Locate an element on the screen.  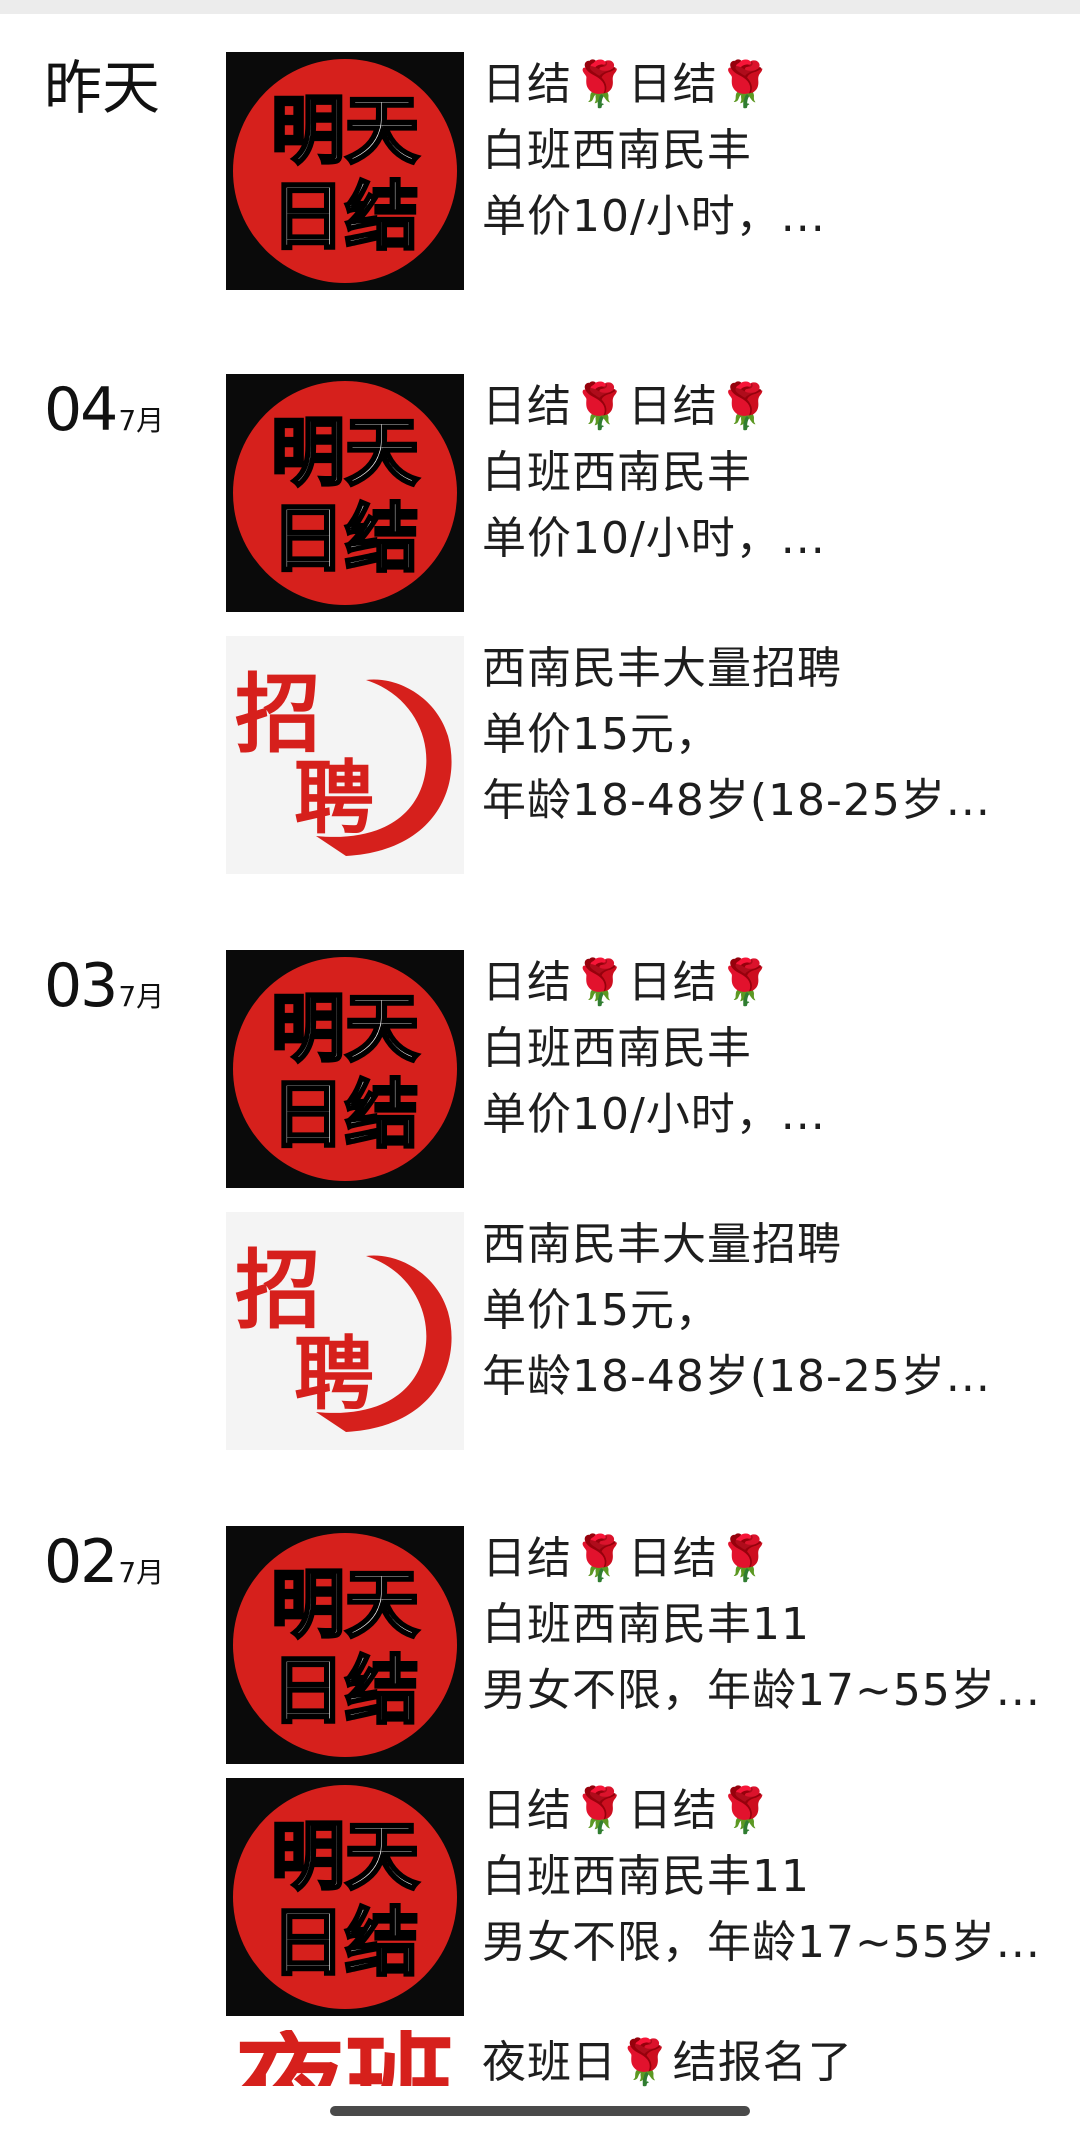
post-text: 夜班日🌹结报名了 is located at coordinates (772, 2063).